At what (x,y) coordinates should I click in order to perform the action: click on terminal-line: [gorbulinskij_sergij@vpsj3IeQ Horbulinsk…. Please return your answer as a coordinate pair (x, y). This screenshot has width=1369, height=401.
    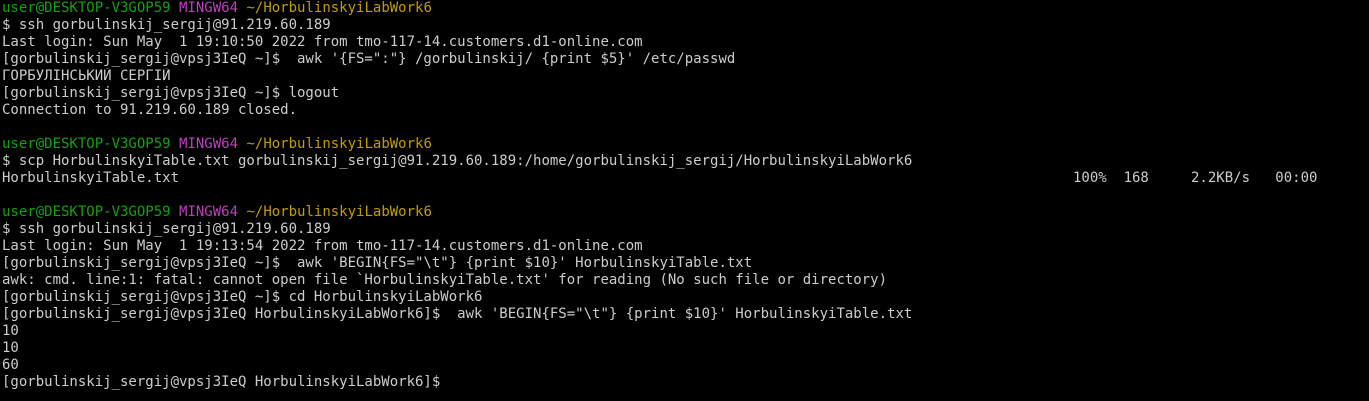
    Looking at the image, I should click on (457, 314).